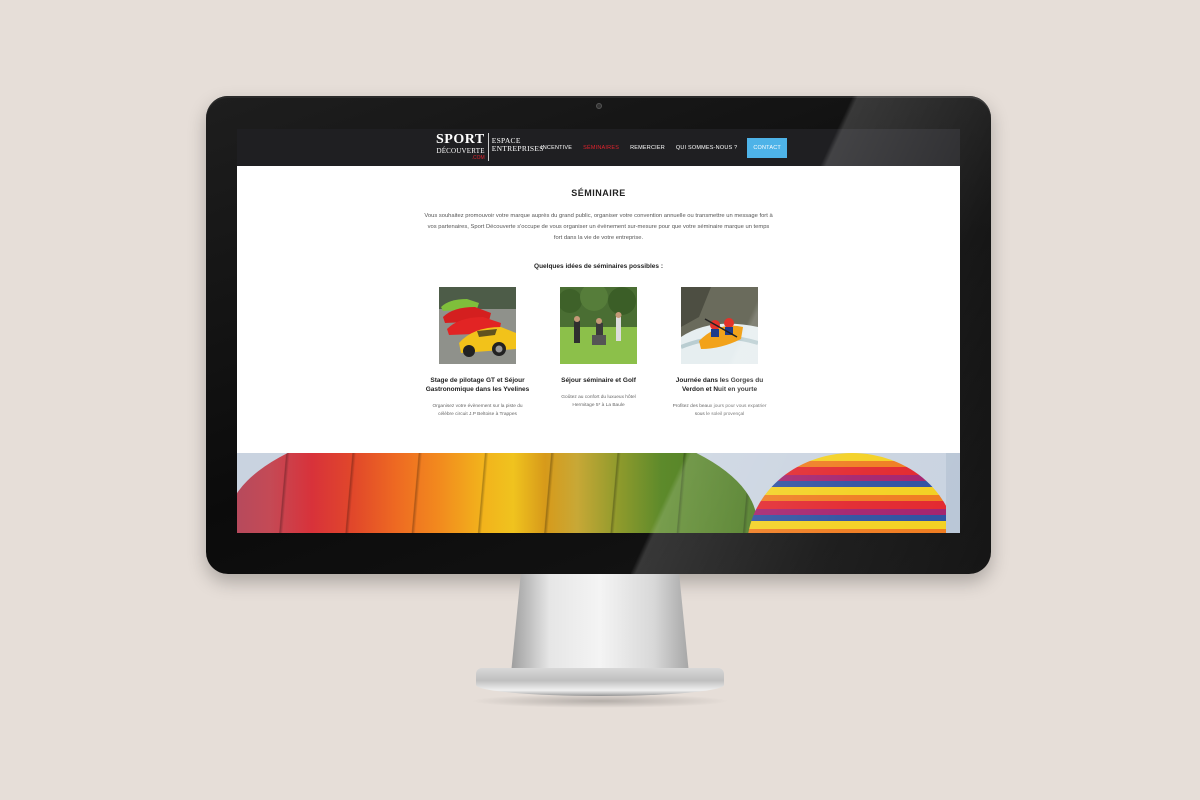 This screenshot has width=1200, height=800. What do you see at coordinates (460, 151) in the screenshot?
I see `logo-decouverte: DÉCOUVERTE` at bounding box center [460, 151].